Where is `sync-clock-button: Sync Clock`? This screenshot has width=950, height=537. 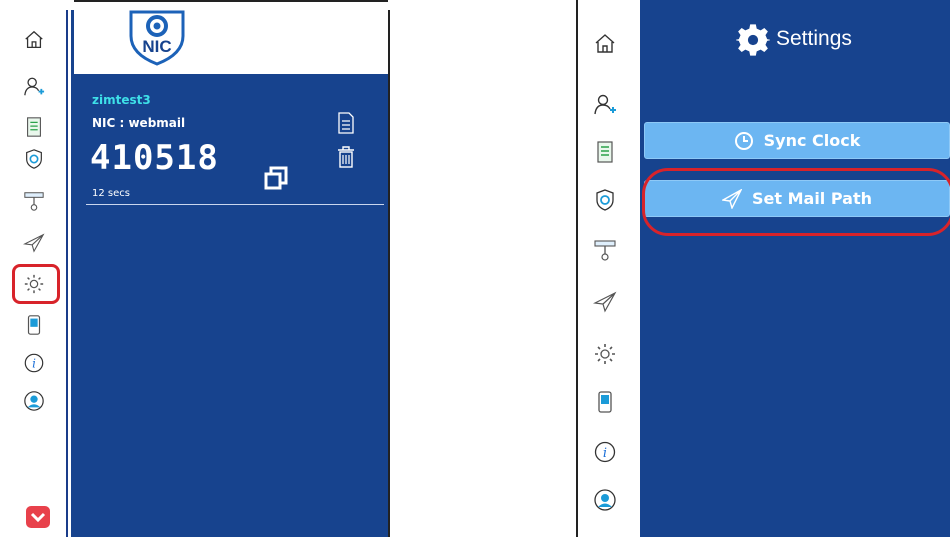
sync-clock-button: Sync Clock is located at coordinates (797, 140).